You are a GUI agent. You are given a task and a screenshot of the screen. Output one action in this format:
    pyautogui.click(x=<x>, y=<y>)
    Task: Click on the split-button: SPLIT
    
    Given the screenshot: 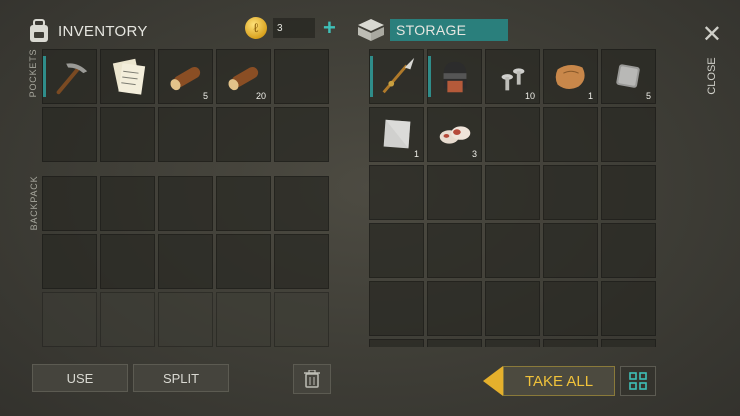 What is the action you would take?
    pyautogui.click(x=181, y=378)
    